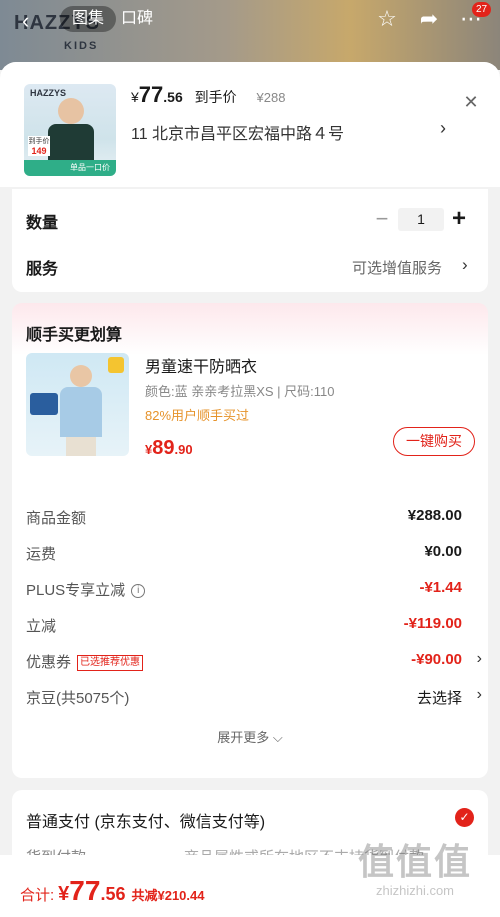  What do you see at coordinates (183, 449) in the screenshot?
I see `bundle-price-dec: .90` at bounding box center [183, 449].